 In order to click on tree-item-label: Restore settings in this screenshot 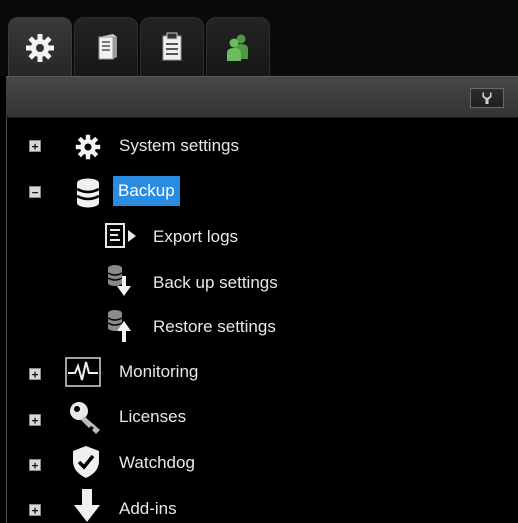, I will do `click(214, 326)`.